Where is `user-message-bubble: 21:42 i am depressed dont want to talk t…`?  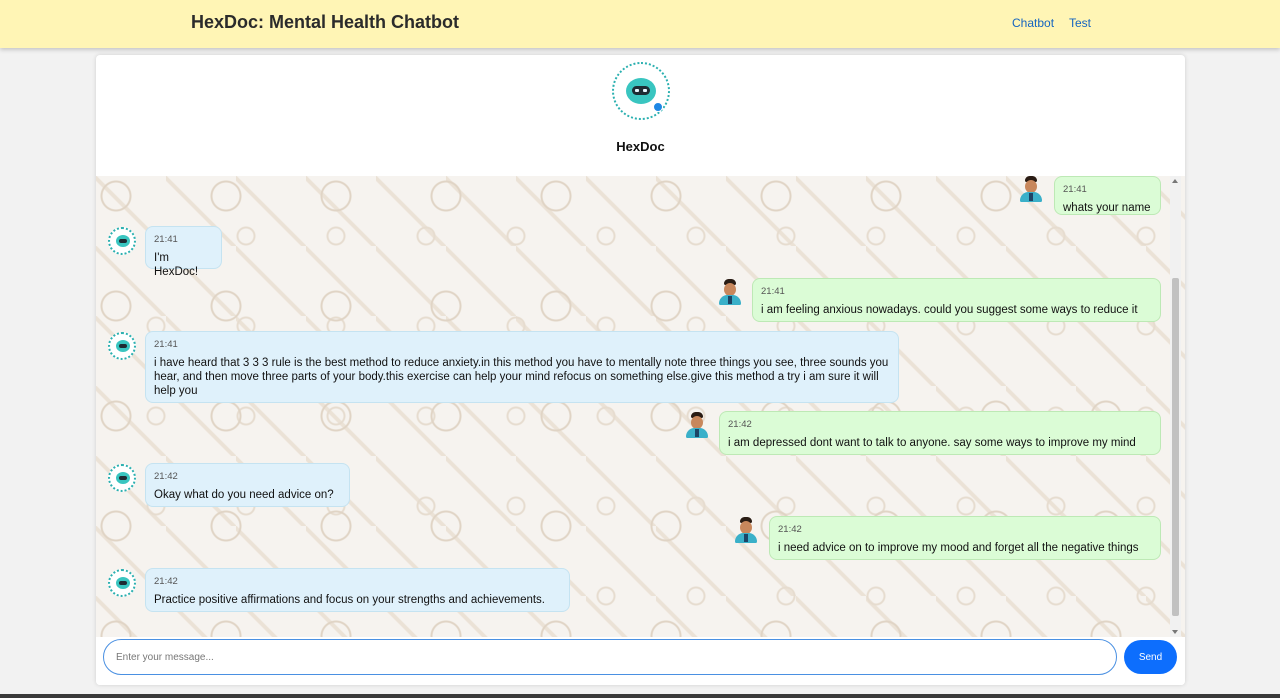
user-message-bubble: 21:42 i am depressed dont want to talk t… is located at coordinates (940, 433).